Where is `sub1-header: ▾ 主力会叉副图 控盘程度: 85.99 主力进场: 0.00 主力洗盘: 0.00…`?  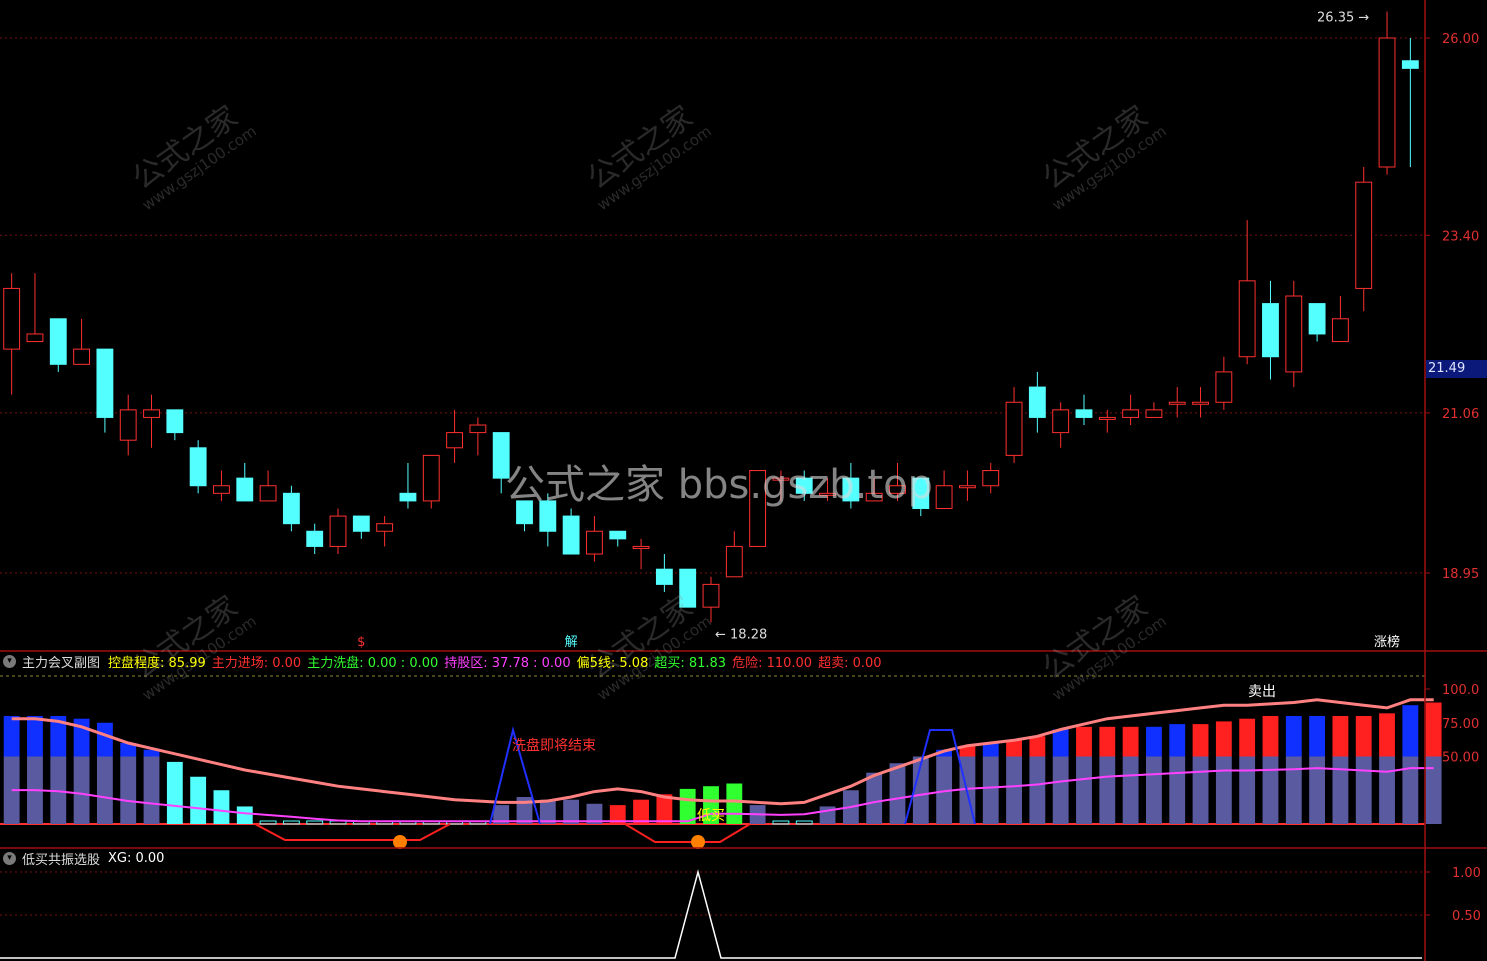 sub1-header: ▾ 主力会叉副图 控盘程度: 85.99 主力进场: 0.00 主力洗盘: 0.00… is located at coordinates (444, 661).